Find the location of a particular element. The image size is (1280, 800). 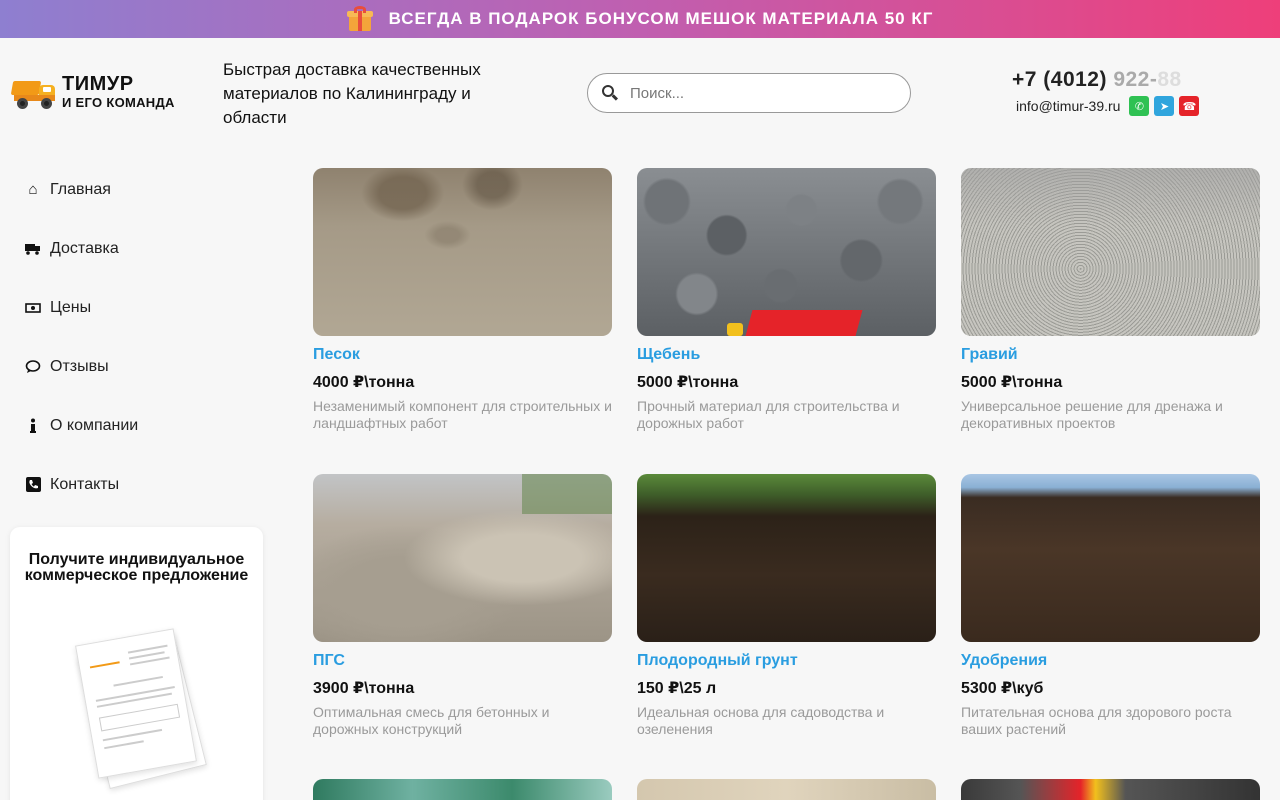

product-title: Гравий is located at coordinates (1110, 355).